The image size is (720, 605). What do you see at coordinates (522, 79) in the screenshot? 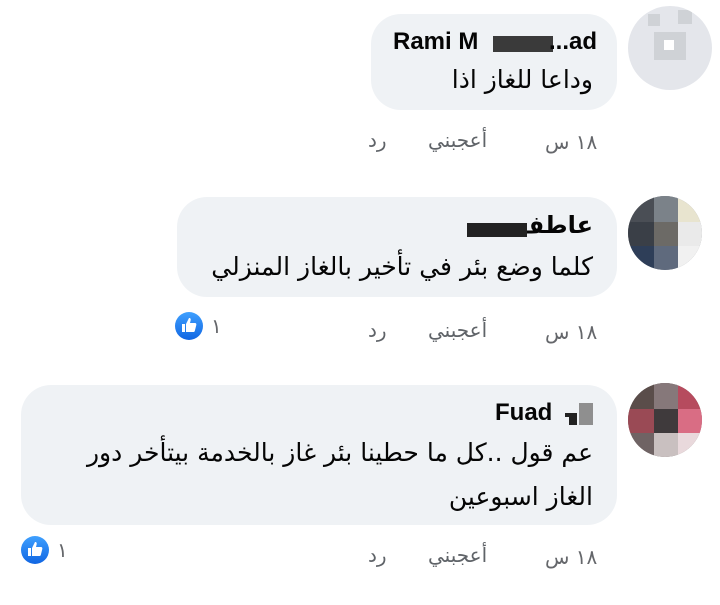
I see `comment-text: وداعا للغاز اذا` at bounding box center [522, 79].